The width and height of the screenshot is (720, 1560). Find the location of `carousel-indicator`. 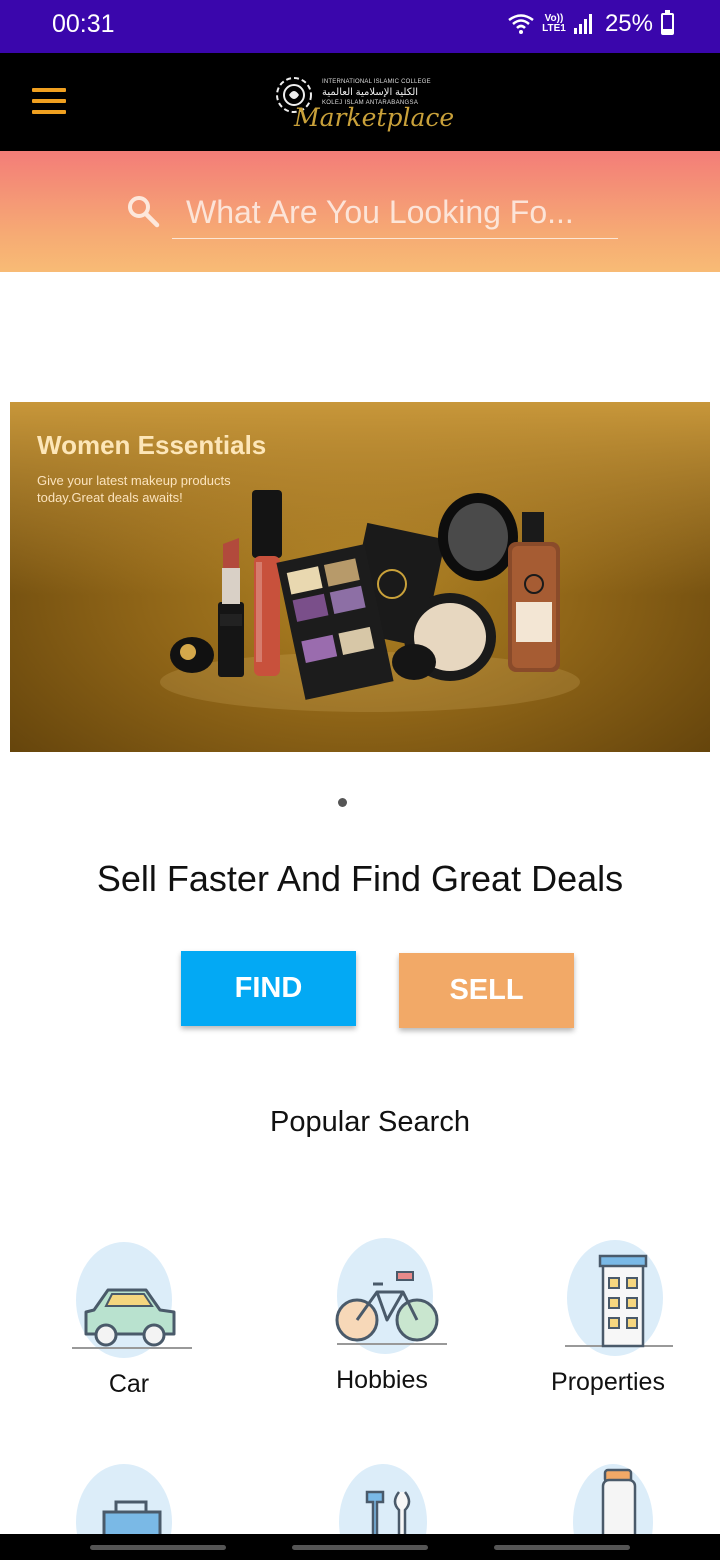

carousel-indicator is located at coordinates (342, 802).